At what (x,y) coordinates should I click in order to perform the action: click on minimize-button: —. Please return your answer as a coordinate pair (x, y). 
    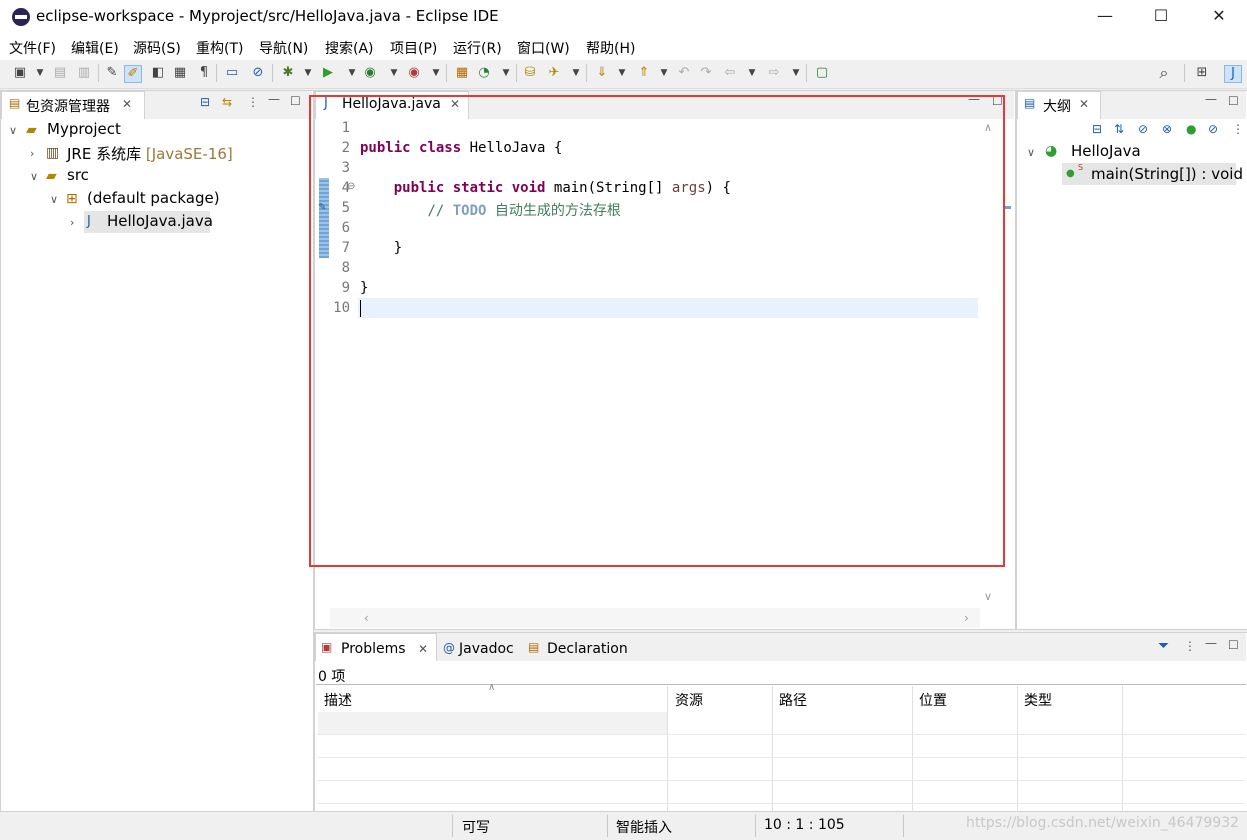
    Looking at the image, I should click on (1105, 17).